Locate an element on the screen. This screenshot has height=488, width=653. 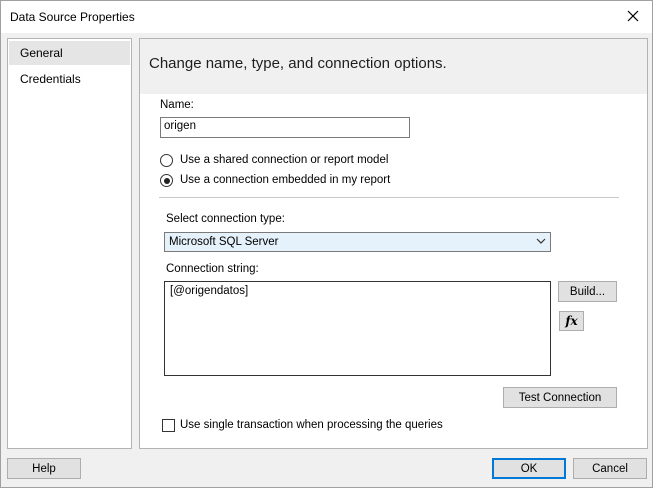
help-button: Help is located at coordinates (44, 468).